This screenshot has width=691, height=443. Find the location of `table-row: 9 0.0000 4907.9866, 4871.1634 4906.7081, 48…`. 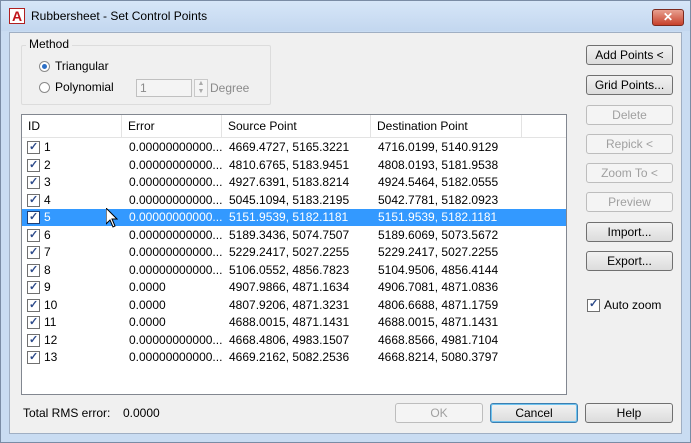

table-row: 9 0.0000 4907.9866, 4871.1634 4906.7081, 48… is located at coordinates (294, 287).